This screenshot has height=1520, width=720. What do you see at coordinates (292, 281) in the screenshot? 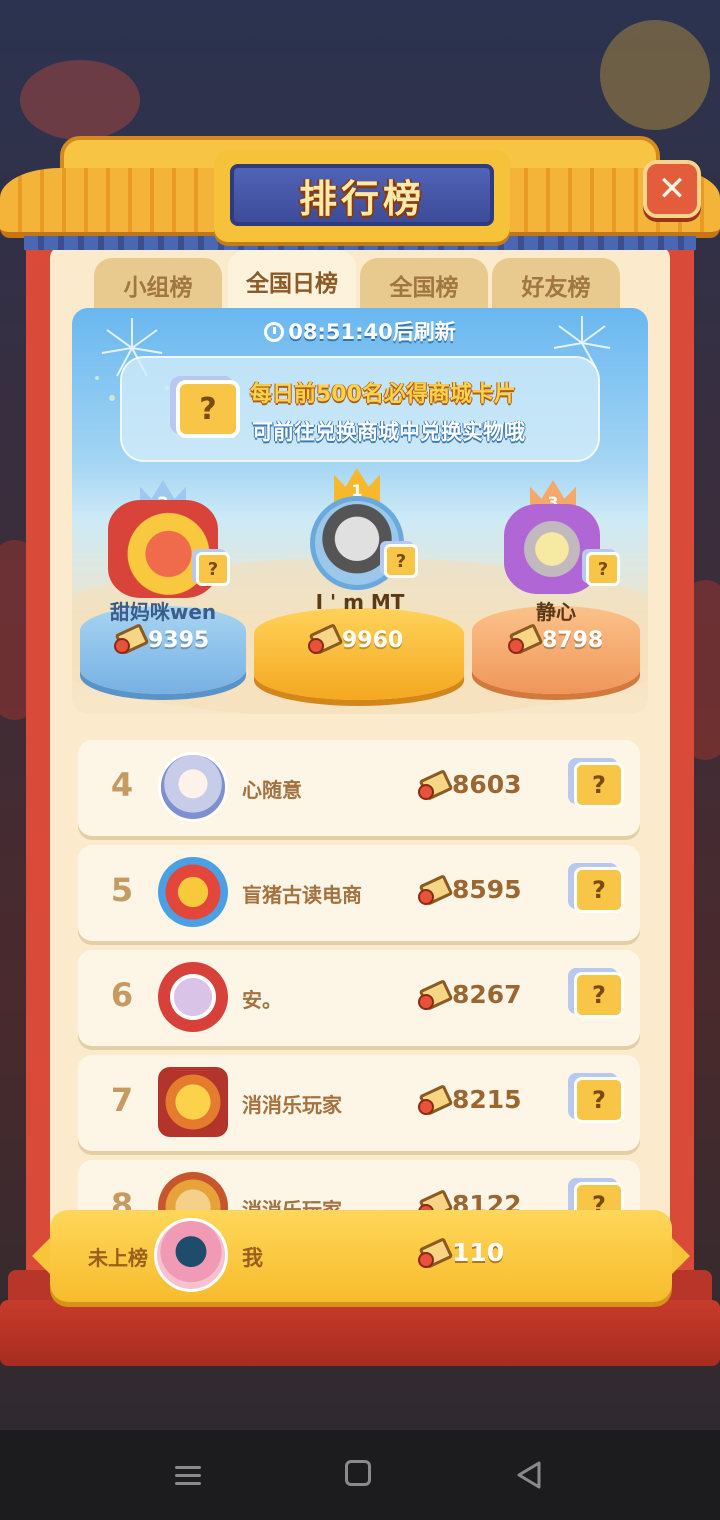
I see `tab-national-daily: 全国日榜` at bounding box center [292, 281].